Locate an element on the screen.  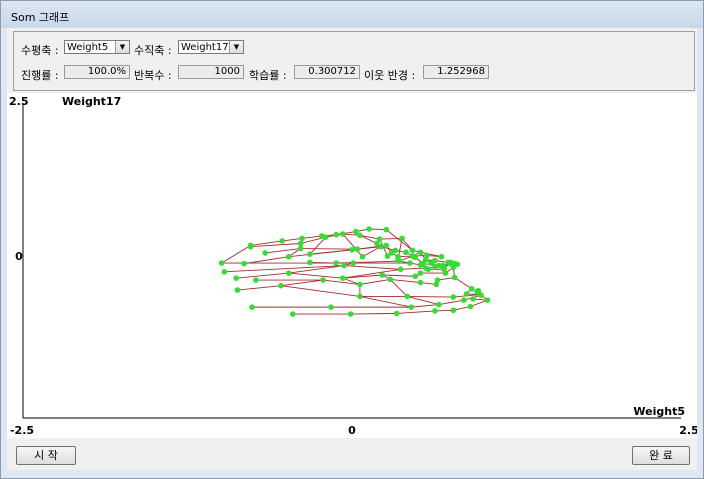
y-axis-label: 수직축 : is located at coordinates (153, 50).